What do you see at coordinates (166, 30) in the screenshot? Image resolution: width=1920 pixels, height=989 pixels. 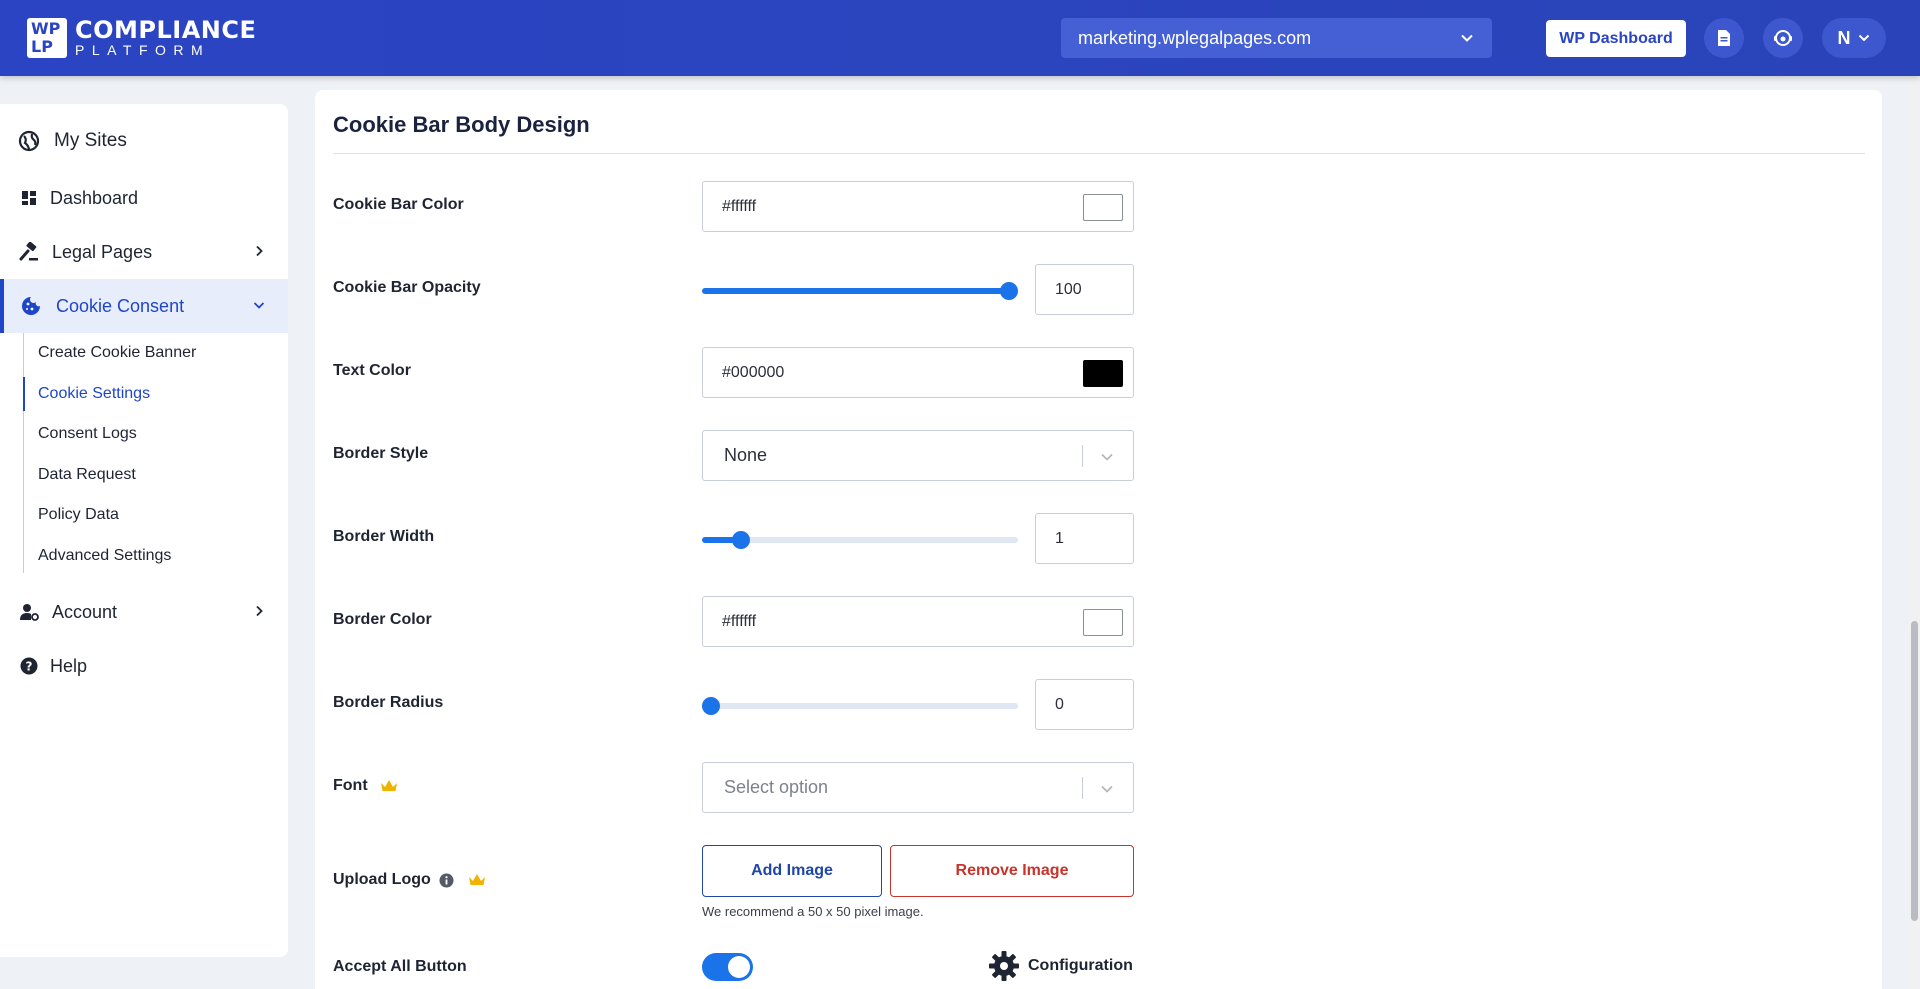 I see `logo-title: COMPLIANCE` at bounding box center [166, 30].